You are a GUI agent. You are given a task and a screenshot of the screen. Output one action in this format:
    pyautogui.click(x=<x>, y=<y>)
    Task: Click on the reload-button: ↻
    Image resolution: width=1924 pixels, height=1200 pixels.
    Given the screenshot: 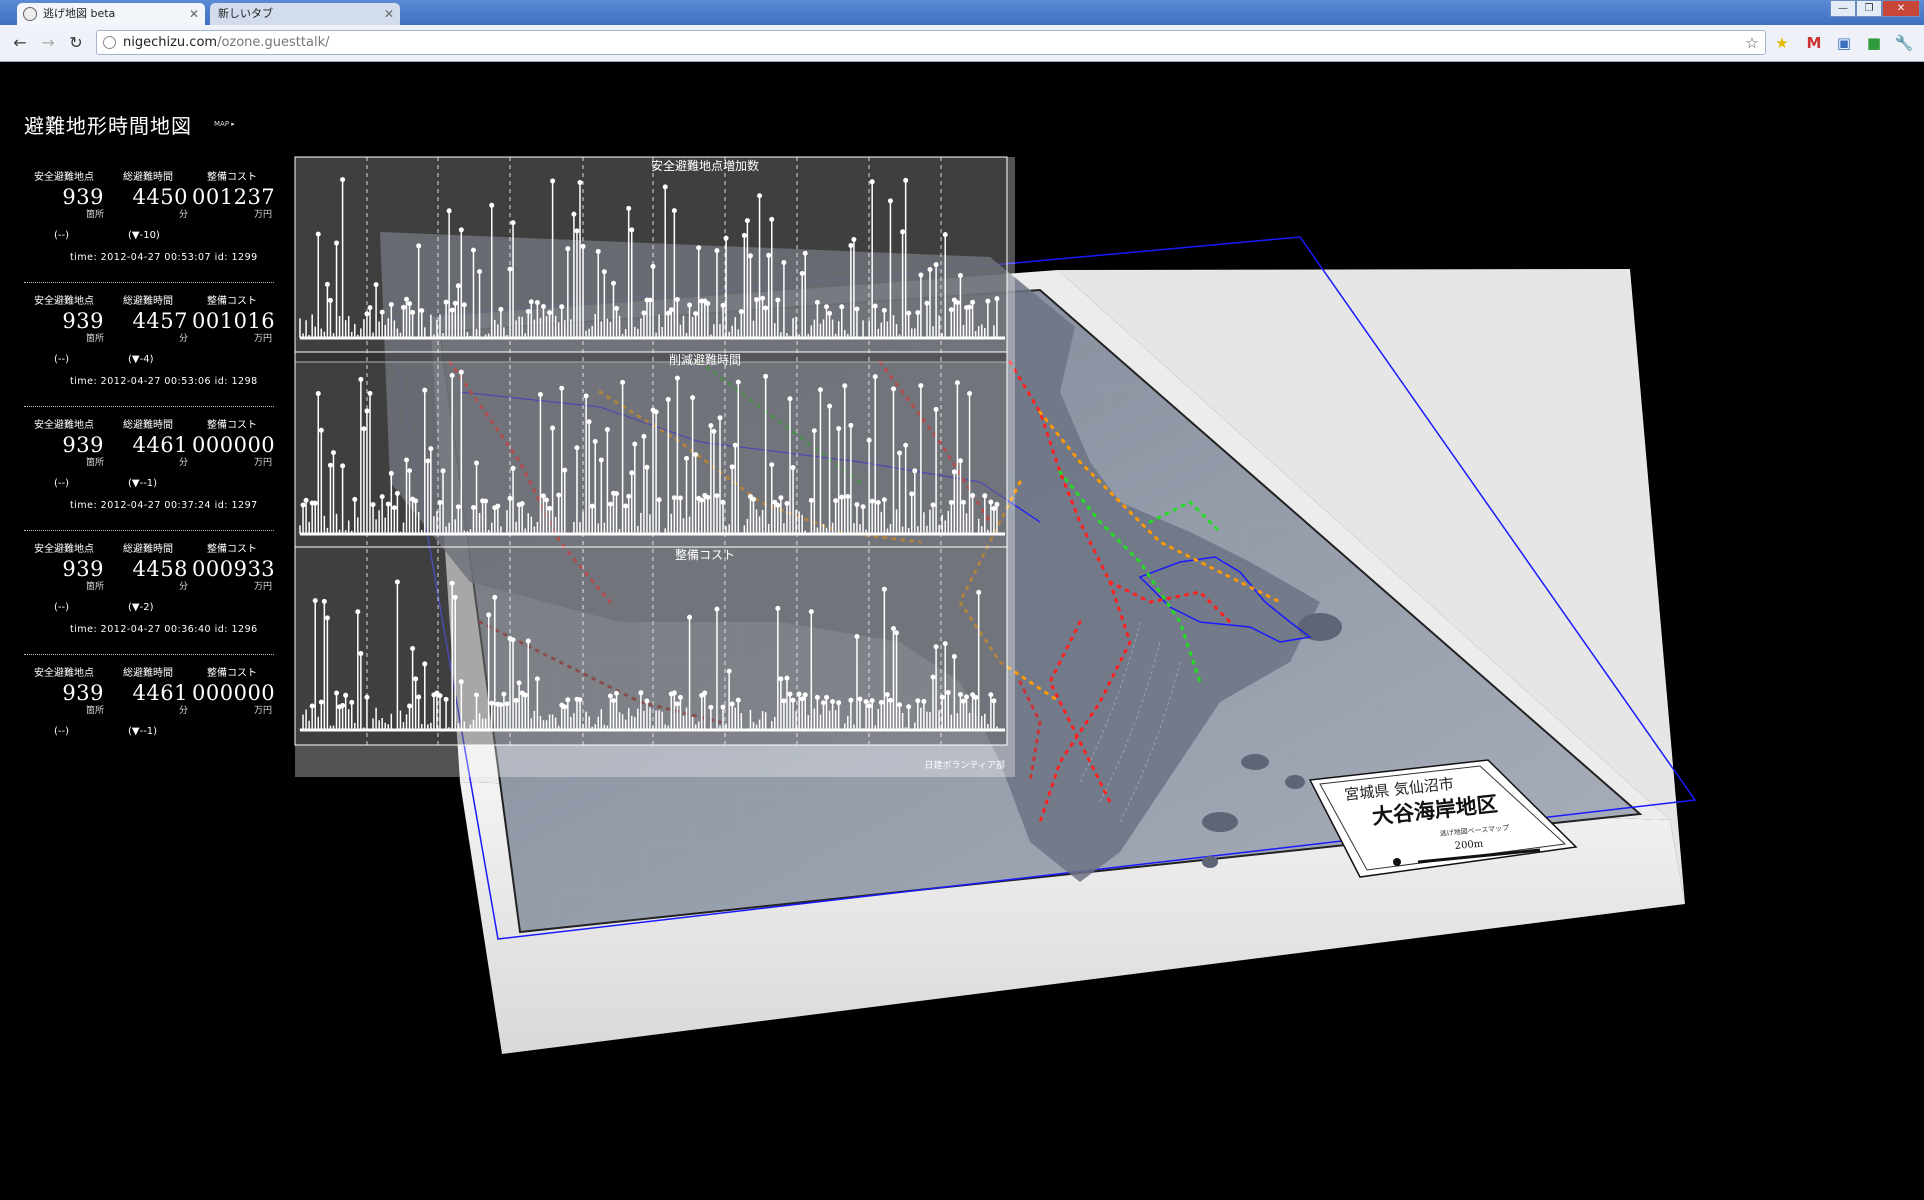 What is the action you would take?
    pyautogui.click(x=76, y=43)
    